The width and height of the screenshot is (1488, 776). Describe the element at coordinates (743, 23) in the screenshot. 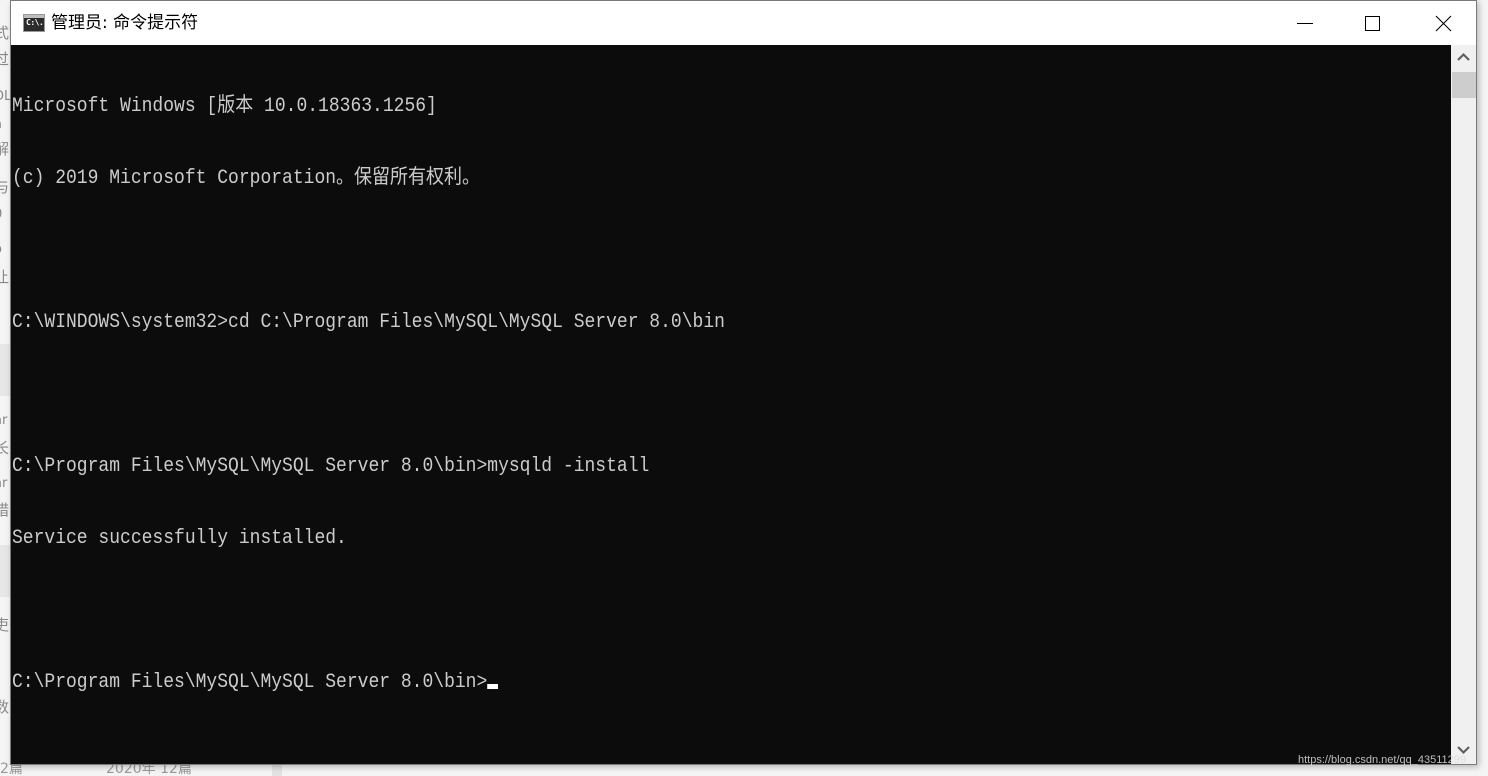

I see `title-bar: C:\. 管理员: 命令提示符` at that location.